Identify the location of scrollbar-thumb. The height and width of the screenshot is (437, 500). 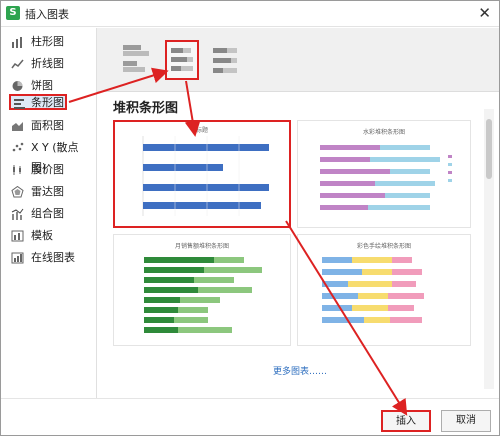
(489, 149).